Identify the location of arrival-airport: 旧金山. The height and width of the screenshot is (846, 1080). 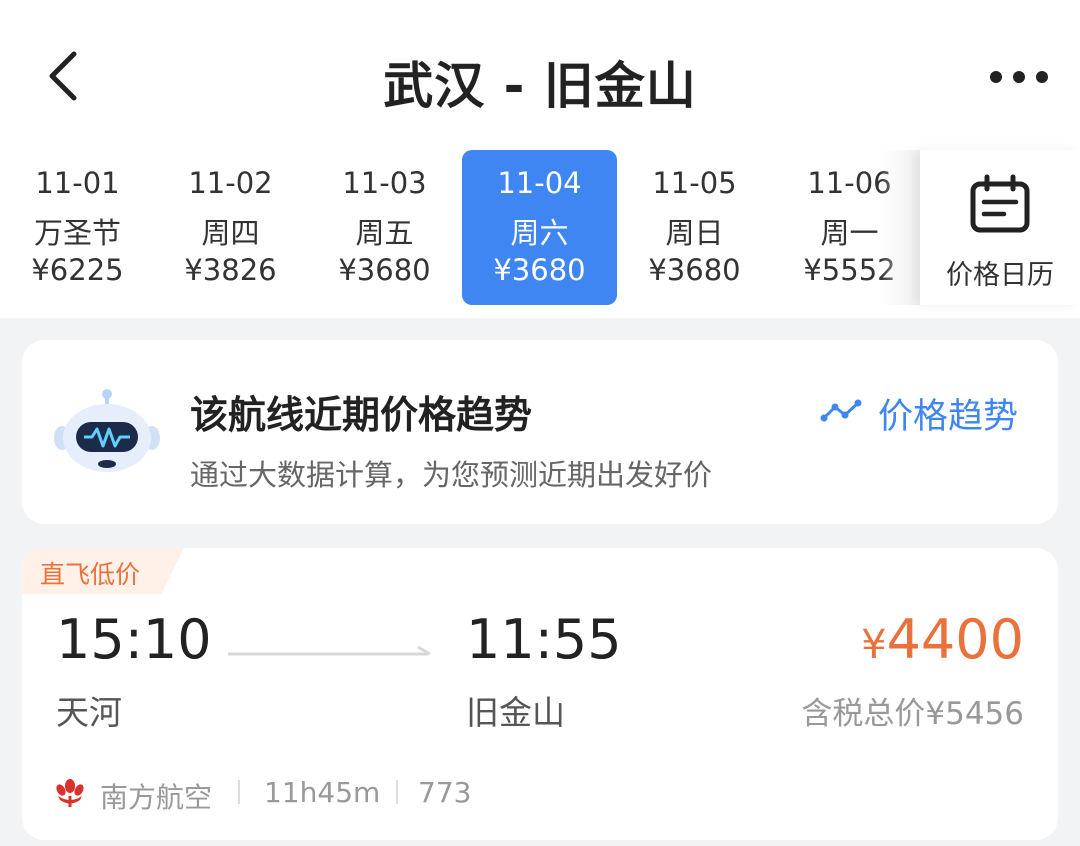
(515, 712).